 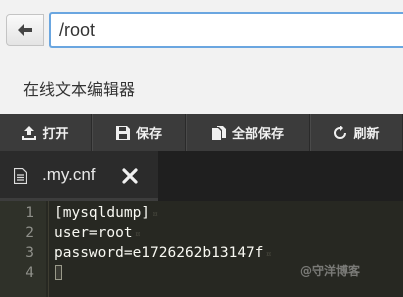 I want to click on refresh-label: 刷新, so click(x=366, y=134).